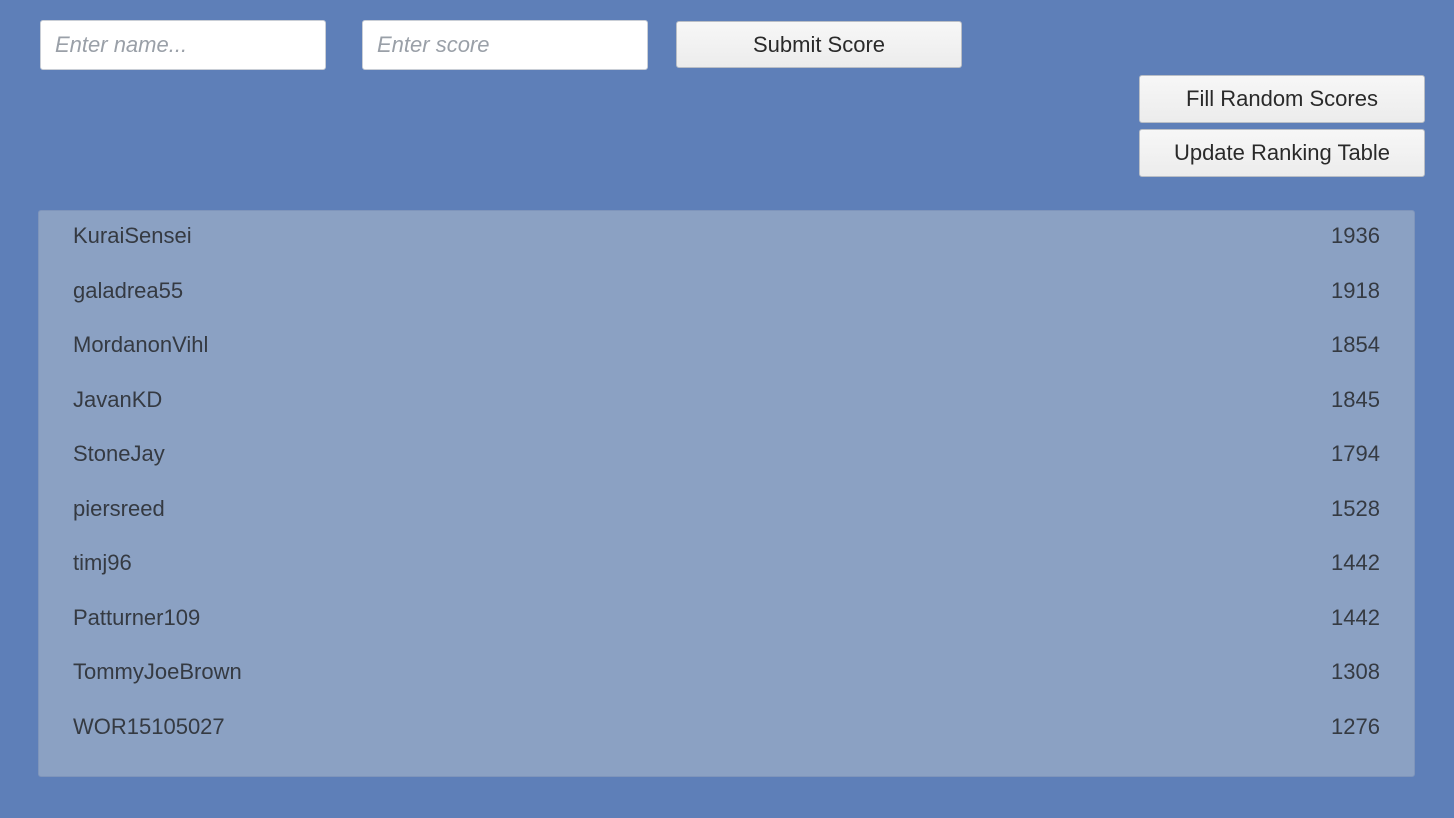 This screenshot has width=1454, height=818. I want to click on player-name: piersreed, so click(119, 508).